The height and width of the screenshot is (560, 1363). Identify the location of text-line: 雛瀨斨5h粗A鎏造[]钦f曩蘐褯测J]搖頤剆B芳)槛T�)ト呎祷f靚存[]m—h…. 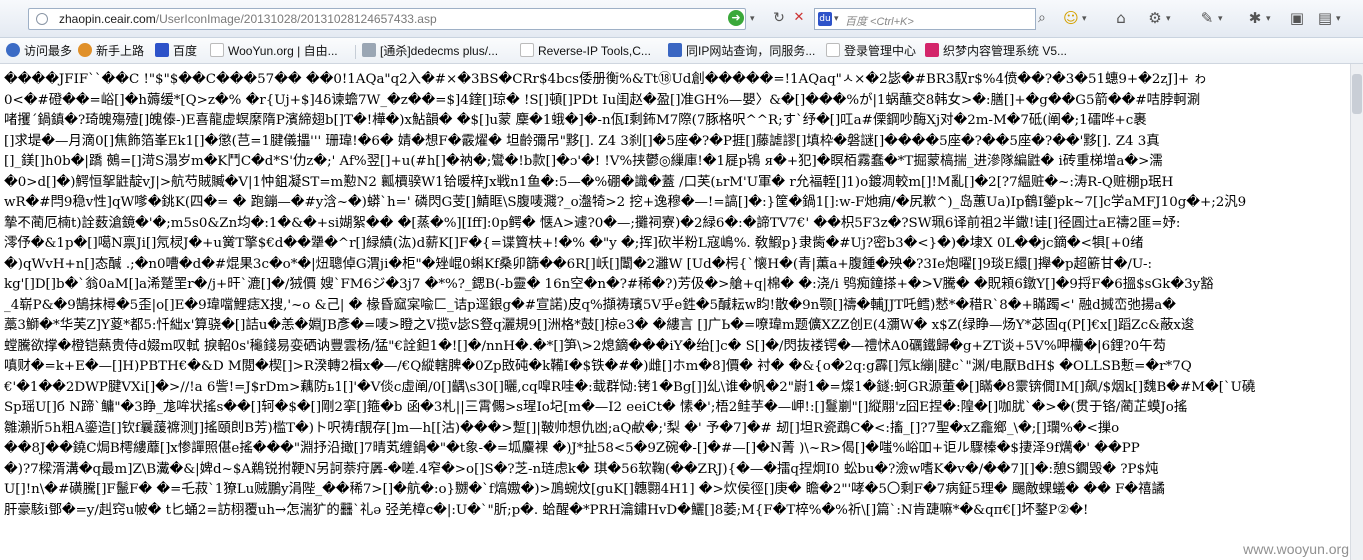
(562, 428).